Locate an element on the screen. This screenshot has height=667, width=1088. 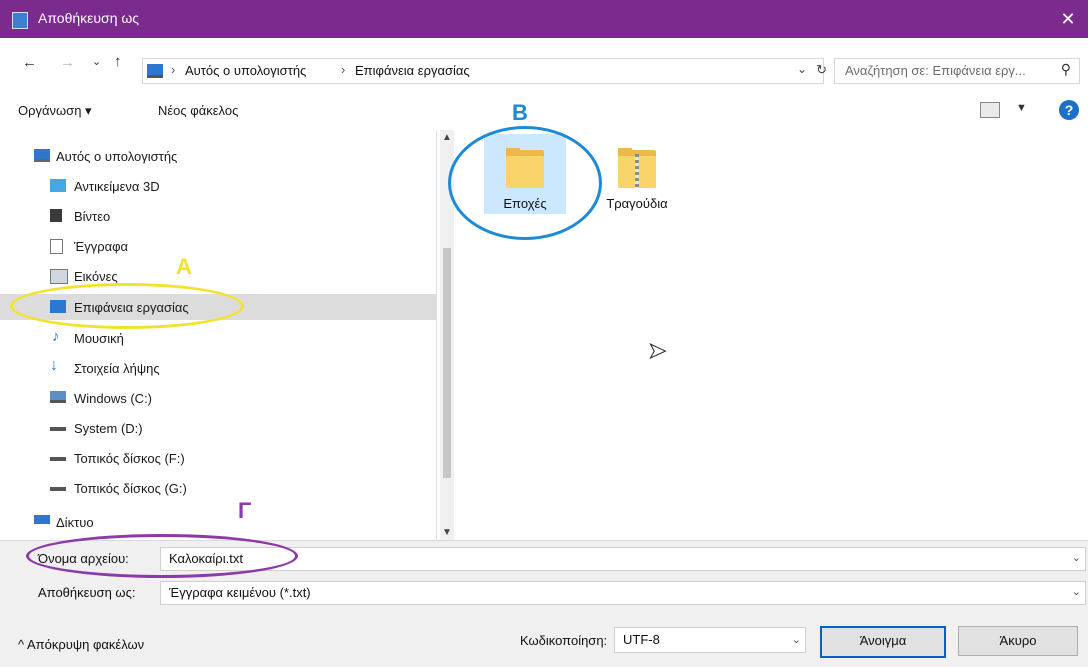
scroll-down-icon: ▼ is located at coordinates (447, 532).